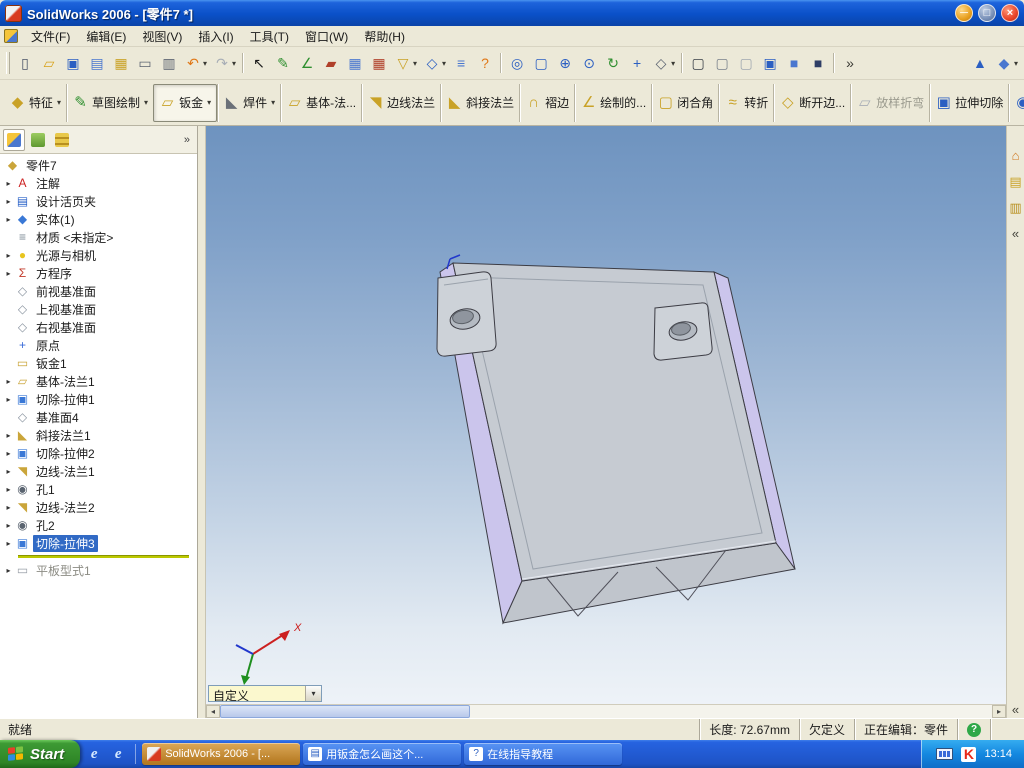  What do you see at coordinates (99, 381) in the screenshot?
I see `tree-item-base-flange1: ▸ ▱ 基体-法兰1` at bounding box center [99, 381].